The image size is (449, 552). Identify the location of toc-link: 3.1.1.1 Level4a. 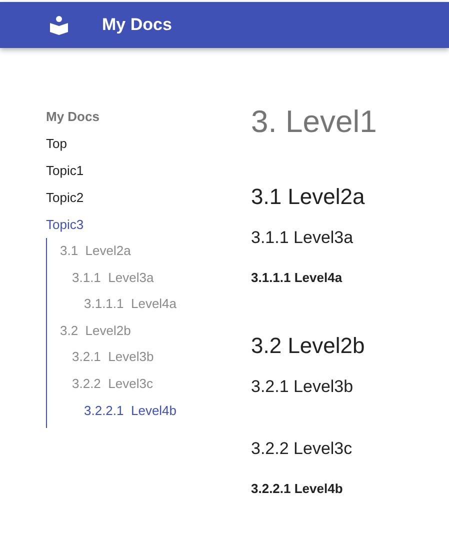
(112, 304).